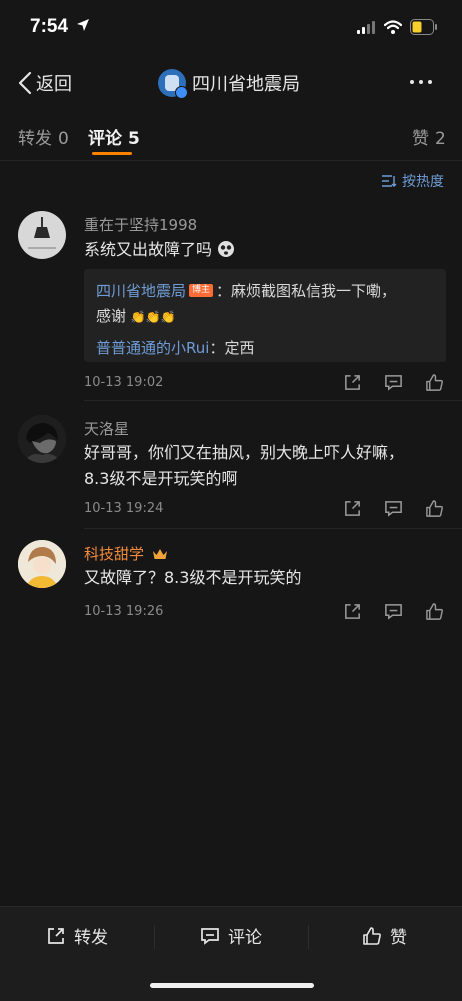 Image resolution: width=462 pixels, height=1001 pixels. I want to click on shocked-emoji-icon, so click(226, 249).